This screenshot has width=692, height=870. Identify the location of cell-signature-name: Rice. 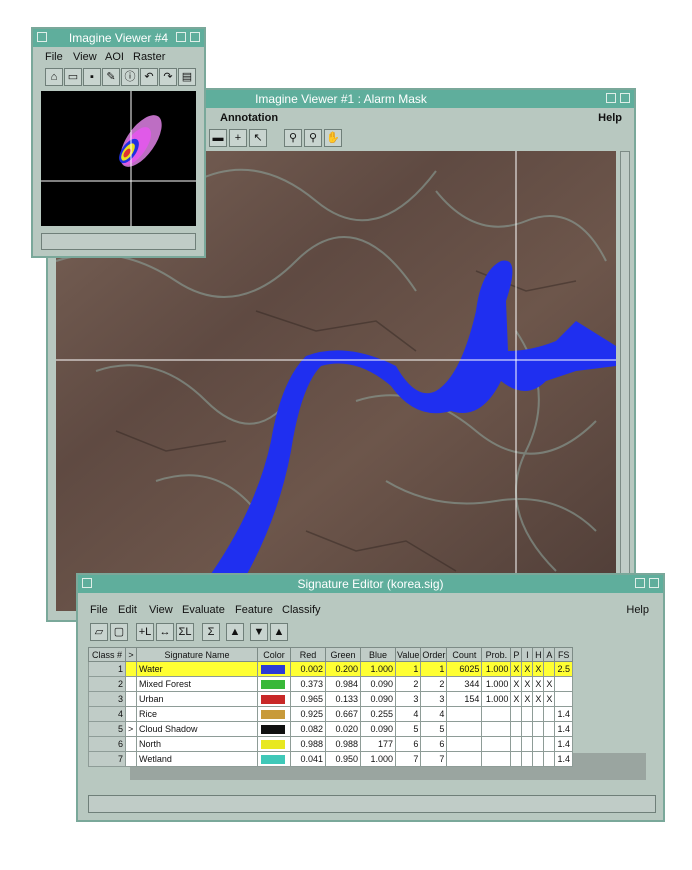
(197, 714).